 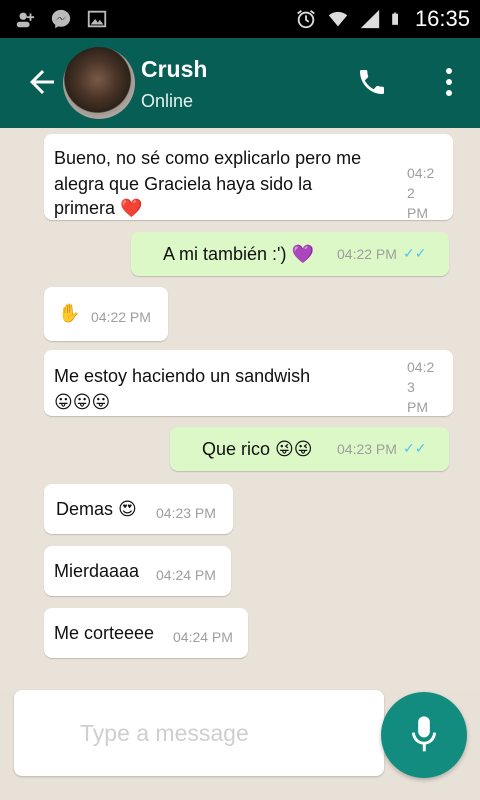 I want to click on input-placeholder: Type a message, so click(x=164, y=733).